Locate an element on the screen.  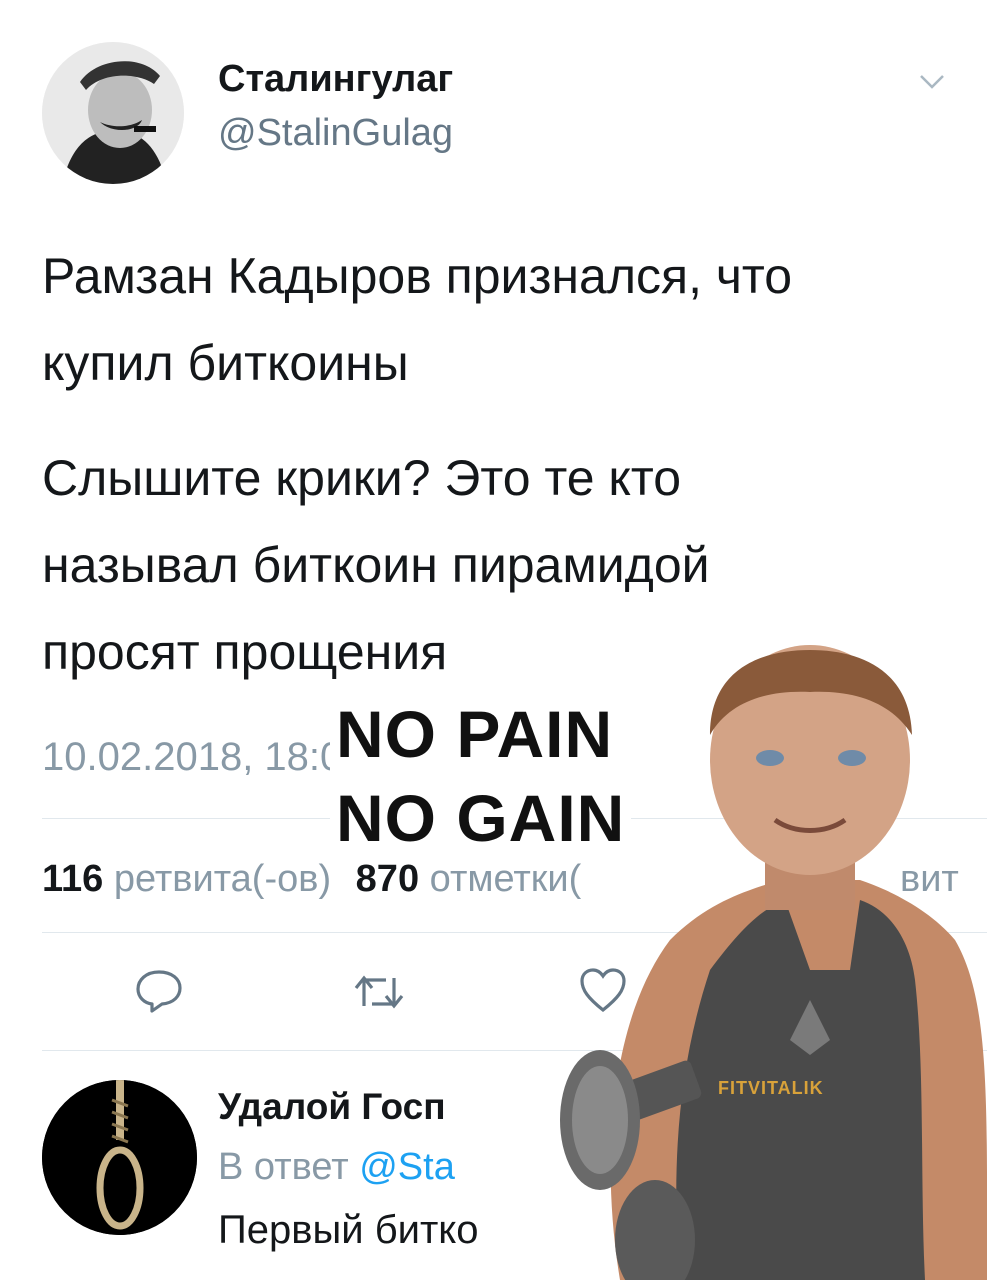
tweet-stats: 116 ретвита(-ов) 870 отметки( is located at coordinates (311, 879).